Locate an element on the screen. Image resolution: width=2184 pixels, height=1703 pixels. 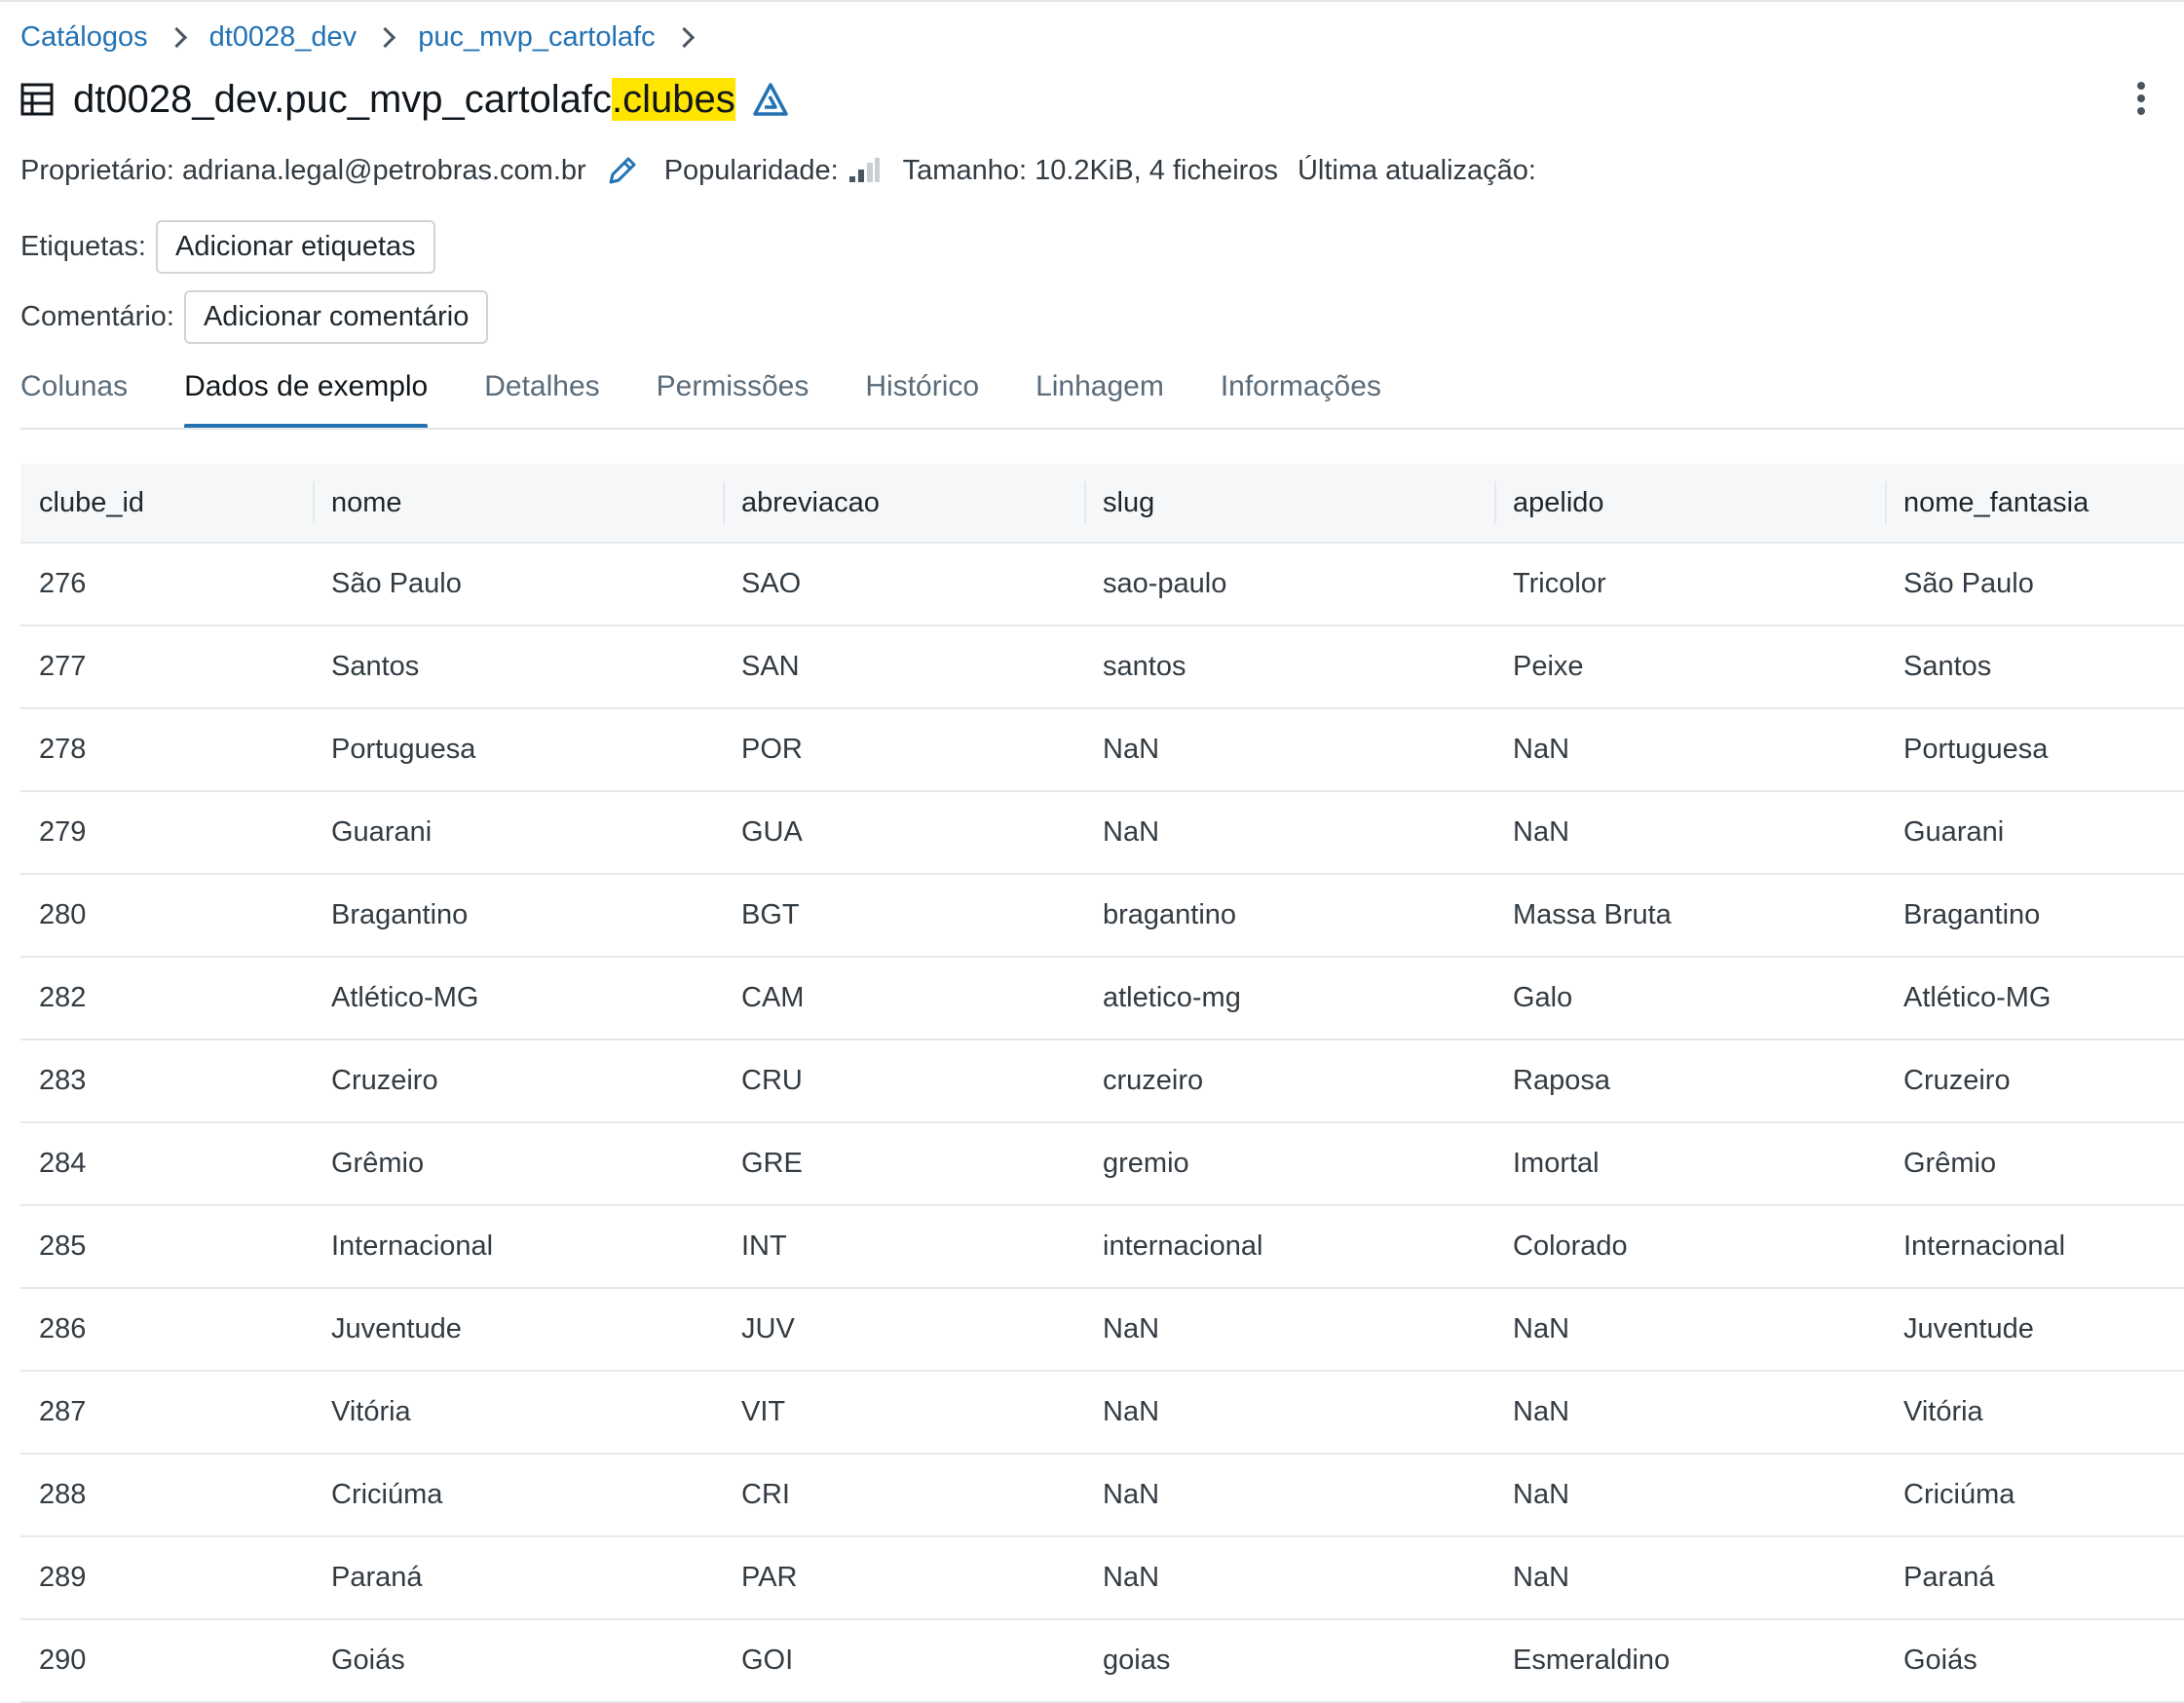
tab-permissions: Permissões is located at coordinates (733, 399).